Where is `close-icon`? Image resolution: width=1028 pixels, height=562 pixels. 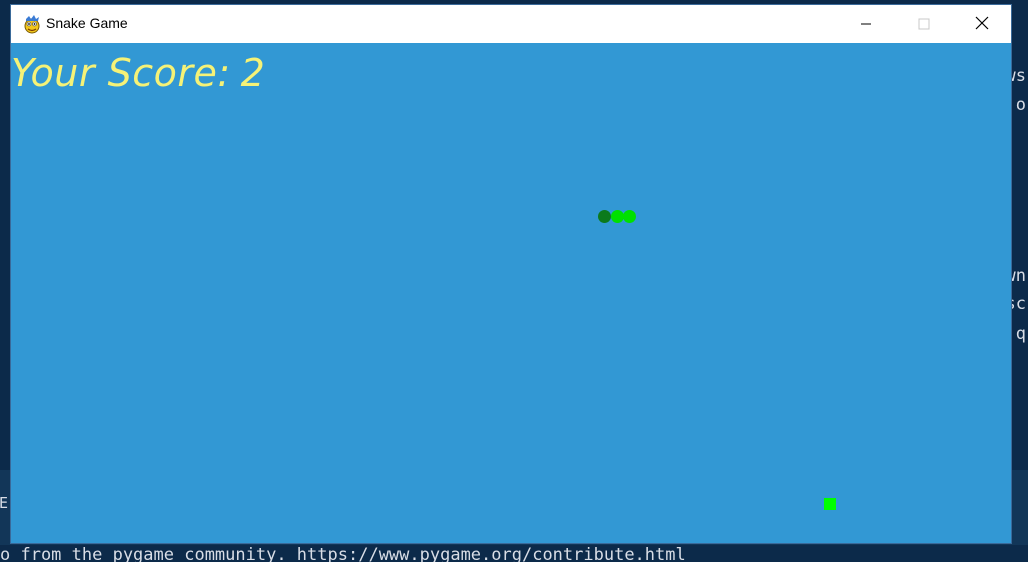 close-icon is located at coordinates (982, 24).